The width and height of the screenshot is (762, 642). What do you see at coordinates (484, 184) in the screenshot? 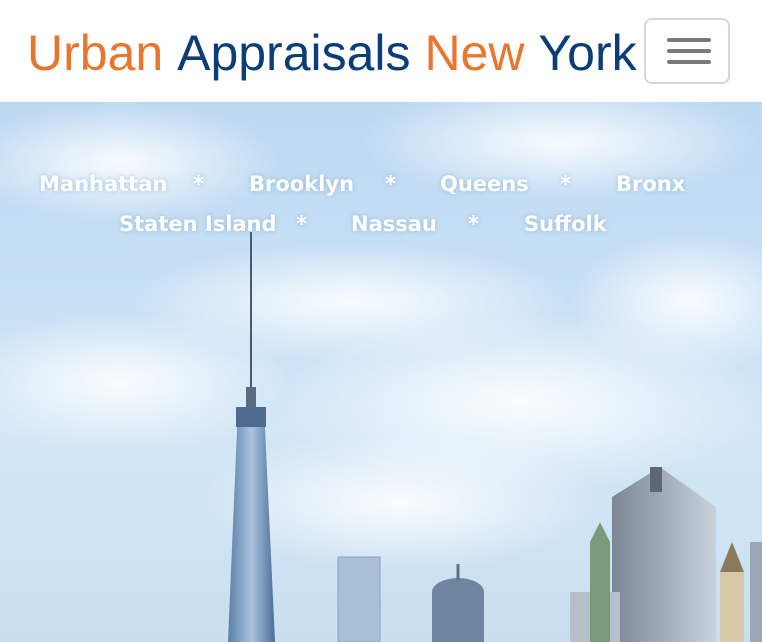
I see `area-link-queens: Queens` at bounding box center [484, 184].